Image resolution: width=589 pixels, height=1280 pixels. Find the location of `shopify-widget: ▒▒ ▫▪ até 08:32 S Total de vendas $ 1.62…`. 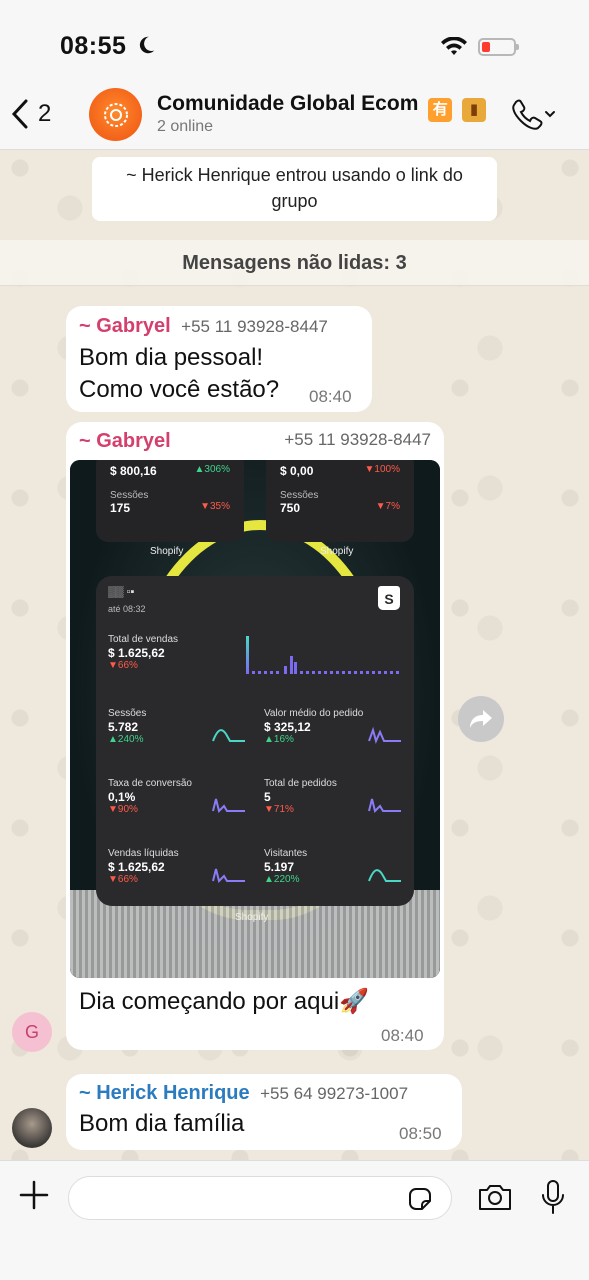

shopify-widget: ▒▒ ▫▪ até 08:32 S Total de vendas $ 1.62… is located at coordinates (255, 741).